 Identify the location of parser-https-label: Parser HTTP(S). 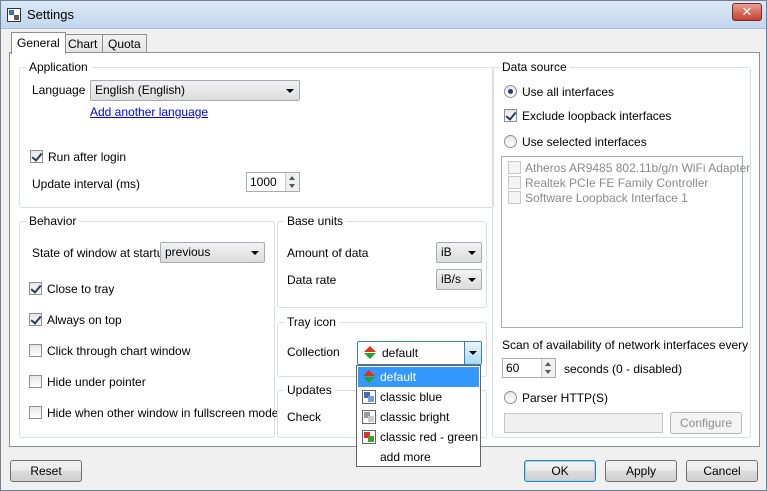
(565, 398).